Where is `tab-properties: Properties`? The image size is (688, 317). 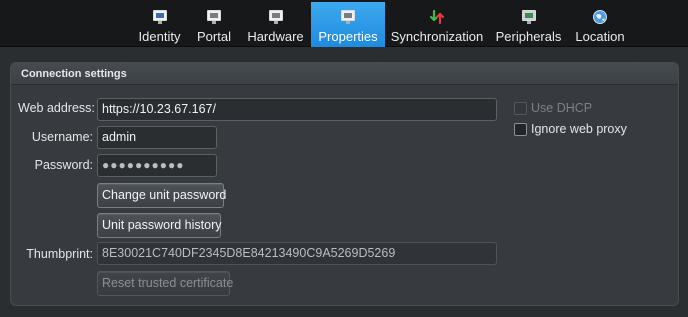 tab-properties: Properties is located at coordinates (348, 24).